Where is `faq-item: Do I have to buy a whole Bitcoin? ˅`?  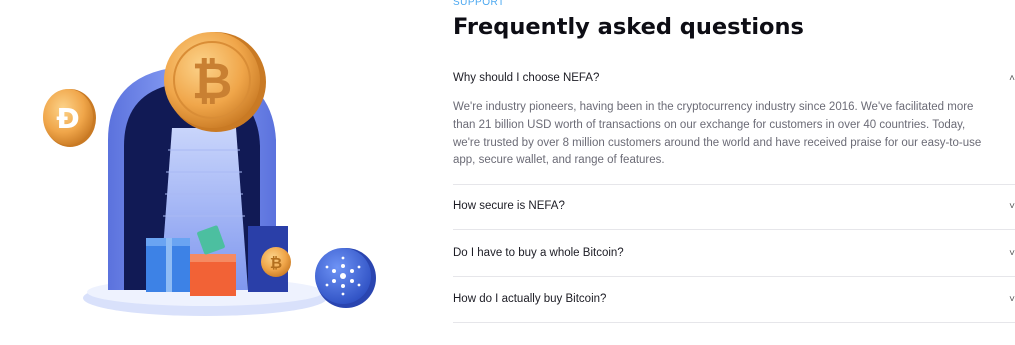
faq-item: Do I have to buy a whole Bitcoin? ˅ is located at coordinates (734, 253).